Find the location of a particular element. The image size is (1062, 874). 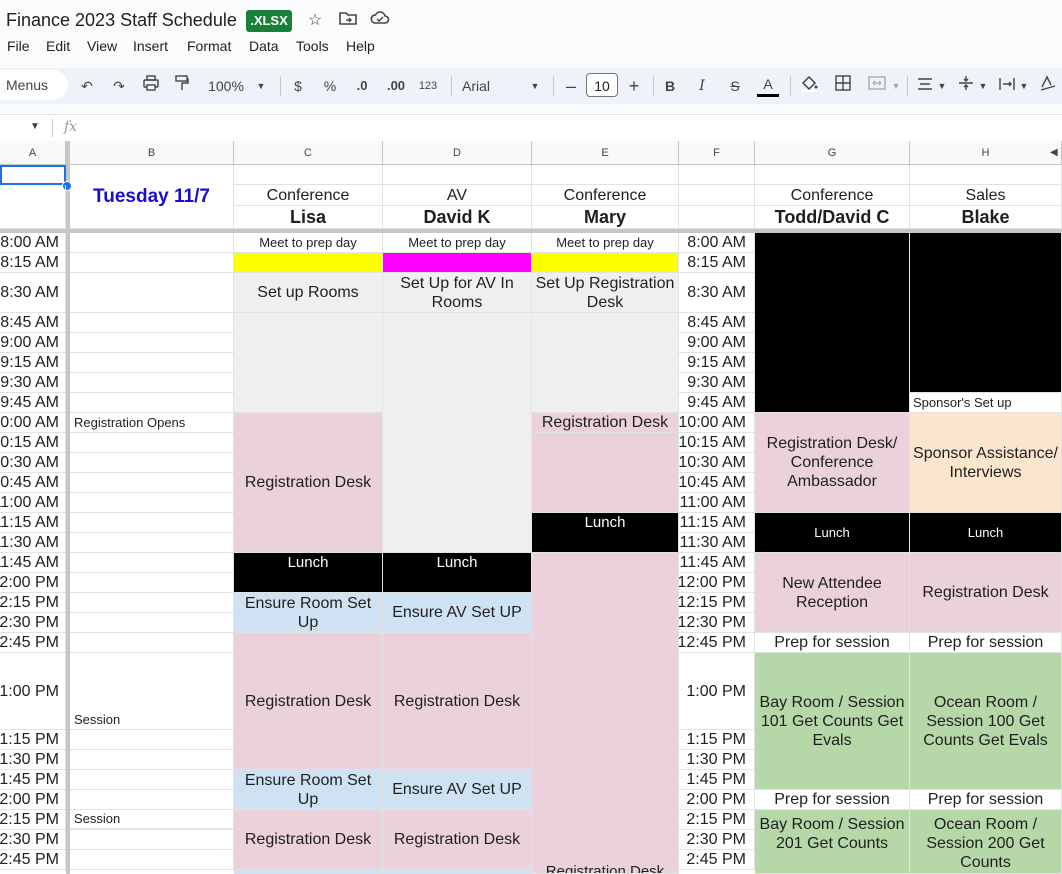

strikethrough-icon: S is located at coordinates (735, 86).